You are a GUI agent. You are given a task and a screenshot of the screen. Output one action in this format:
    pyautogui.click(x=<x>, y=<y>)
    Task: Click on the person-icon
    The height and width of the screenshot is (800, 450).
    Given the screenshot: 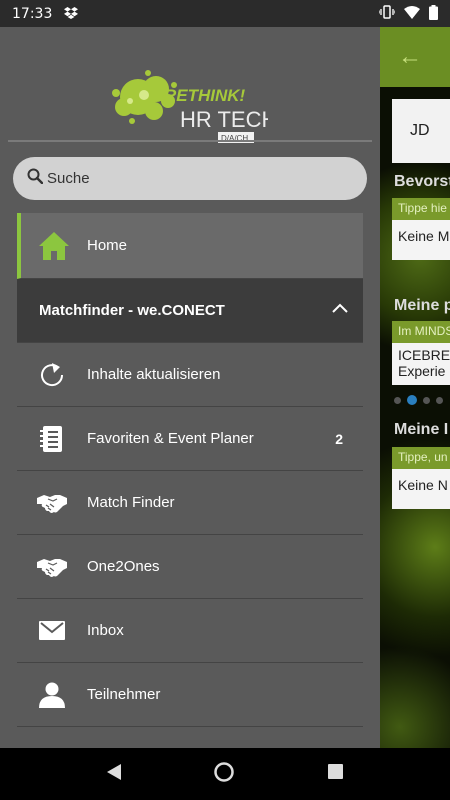 What is the action you would take?
    pyautogui.click(x=52, y=695)
    